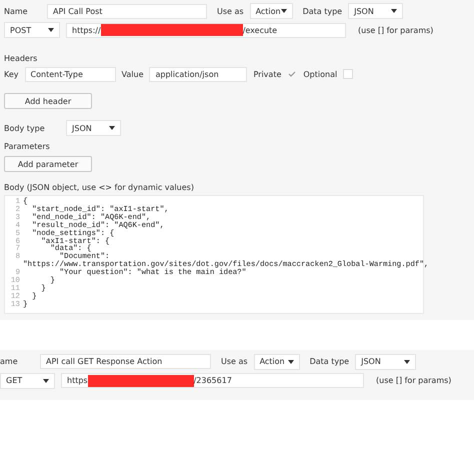 This screenshot has width=474, height=474. Describe the element at coordinates (11, 74) in the screenshot. I see `key-label: Key` at that location.